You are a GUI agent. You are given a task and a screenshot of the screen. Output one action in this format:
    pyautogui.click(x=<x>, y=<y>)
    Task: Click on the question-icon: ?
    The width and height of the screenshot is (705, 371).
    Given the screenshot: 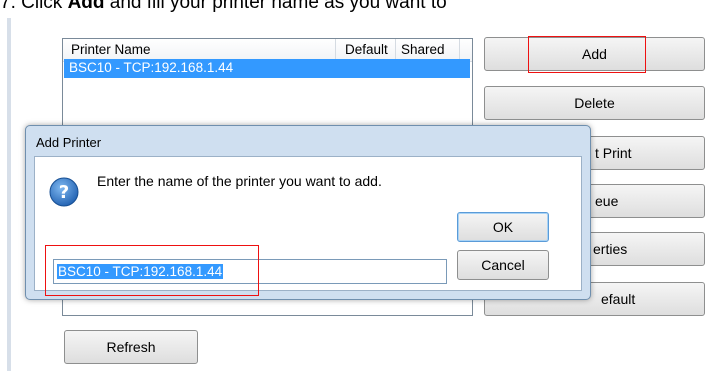 What is the action you would take?
    pyautogui.click(x=64, y=192)
    